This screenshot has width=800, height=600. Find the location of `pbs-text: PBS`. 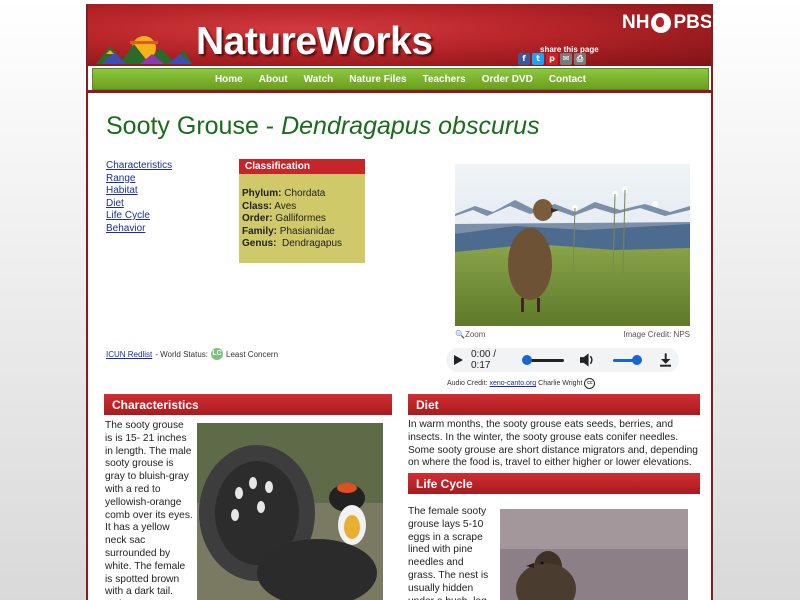

pbs-text: PBS is located at coordinates (693, 22).